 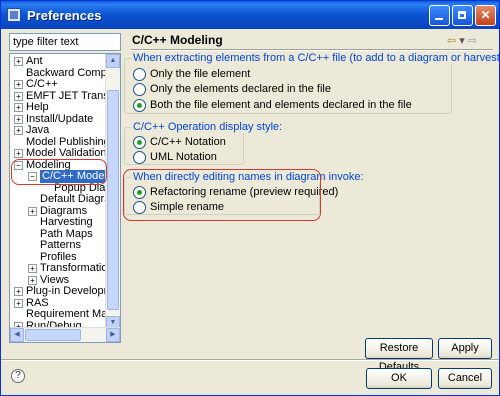 What do you see at coordinates (65, 42) in the screenshot?
I see `filter-input` at bounding box center [65, 42].